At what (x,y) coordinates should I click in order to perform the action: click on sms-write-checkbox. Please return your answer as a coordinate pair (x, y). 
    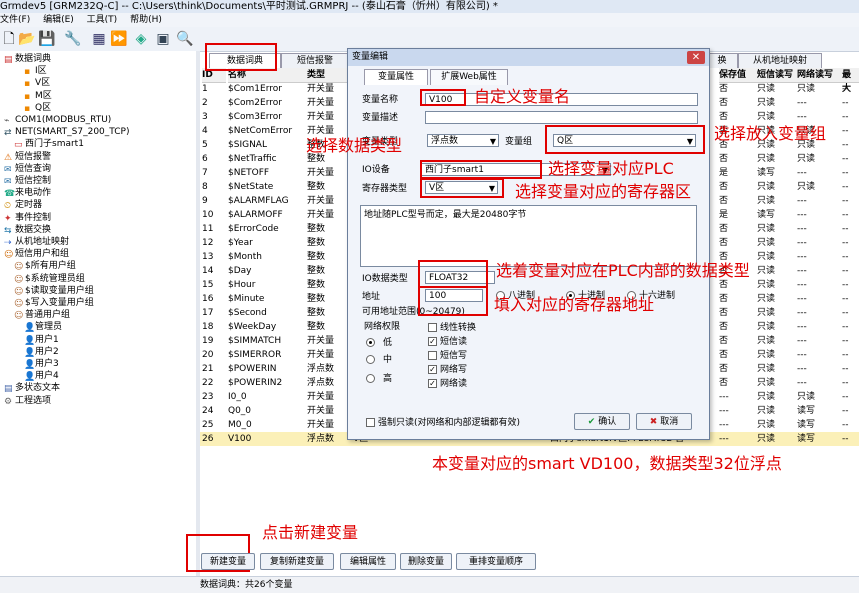
    Looking at the image, I should click on (432, 355).